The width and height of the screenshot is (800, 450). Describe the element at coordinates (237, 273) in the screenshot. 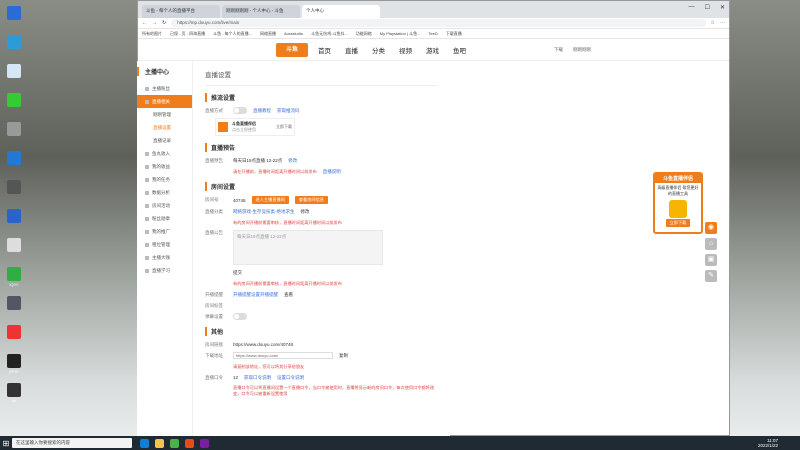

I see `intro-submit: 提交` at that location.